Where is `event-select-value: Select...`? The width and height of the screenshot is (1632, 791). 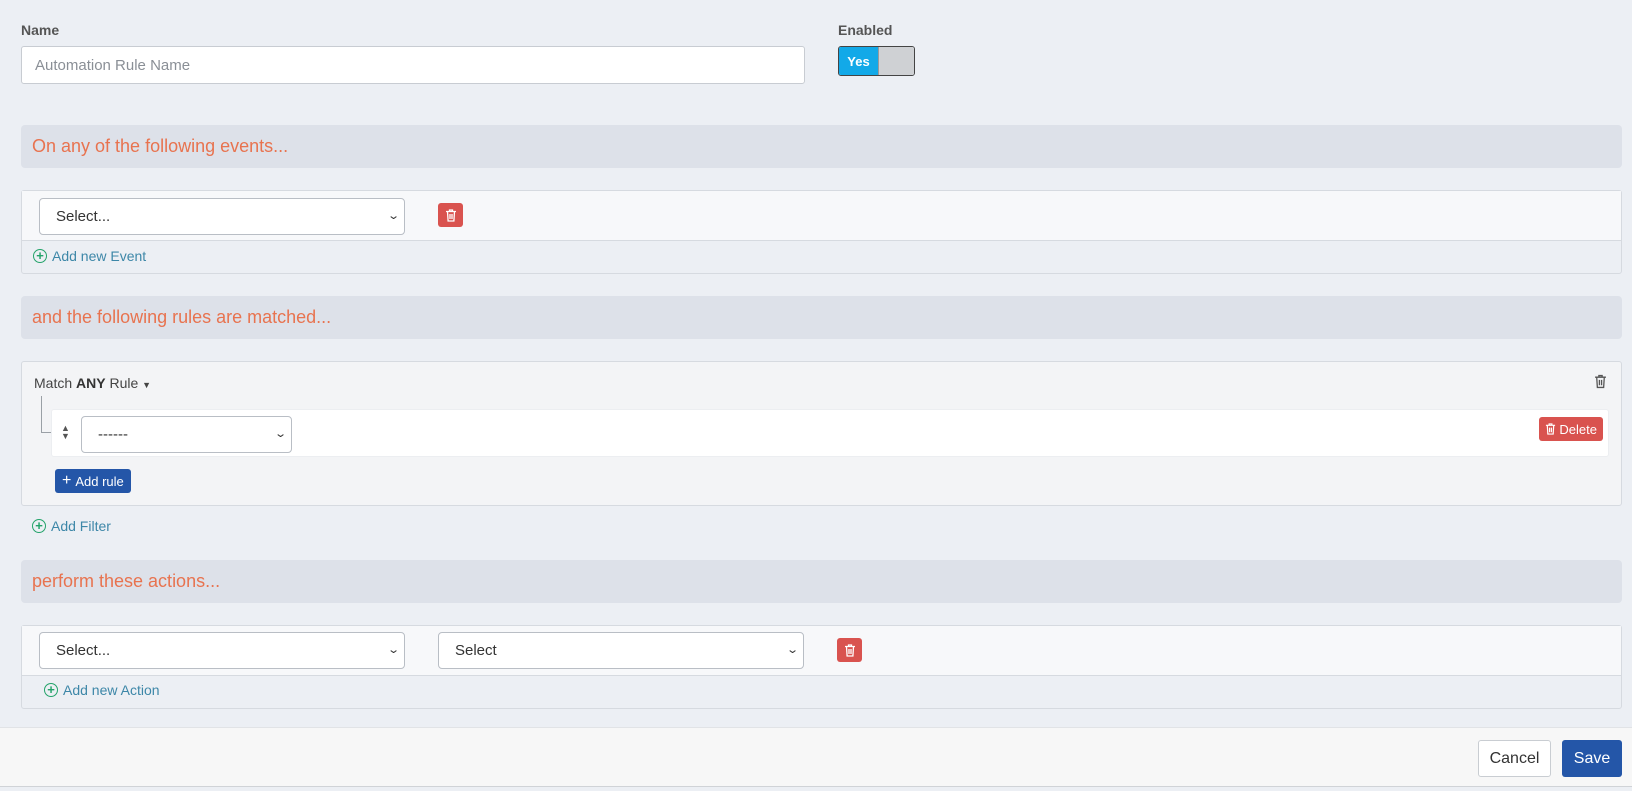
event-select-value: Select... is located at coordinates (83, 216).